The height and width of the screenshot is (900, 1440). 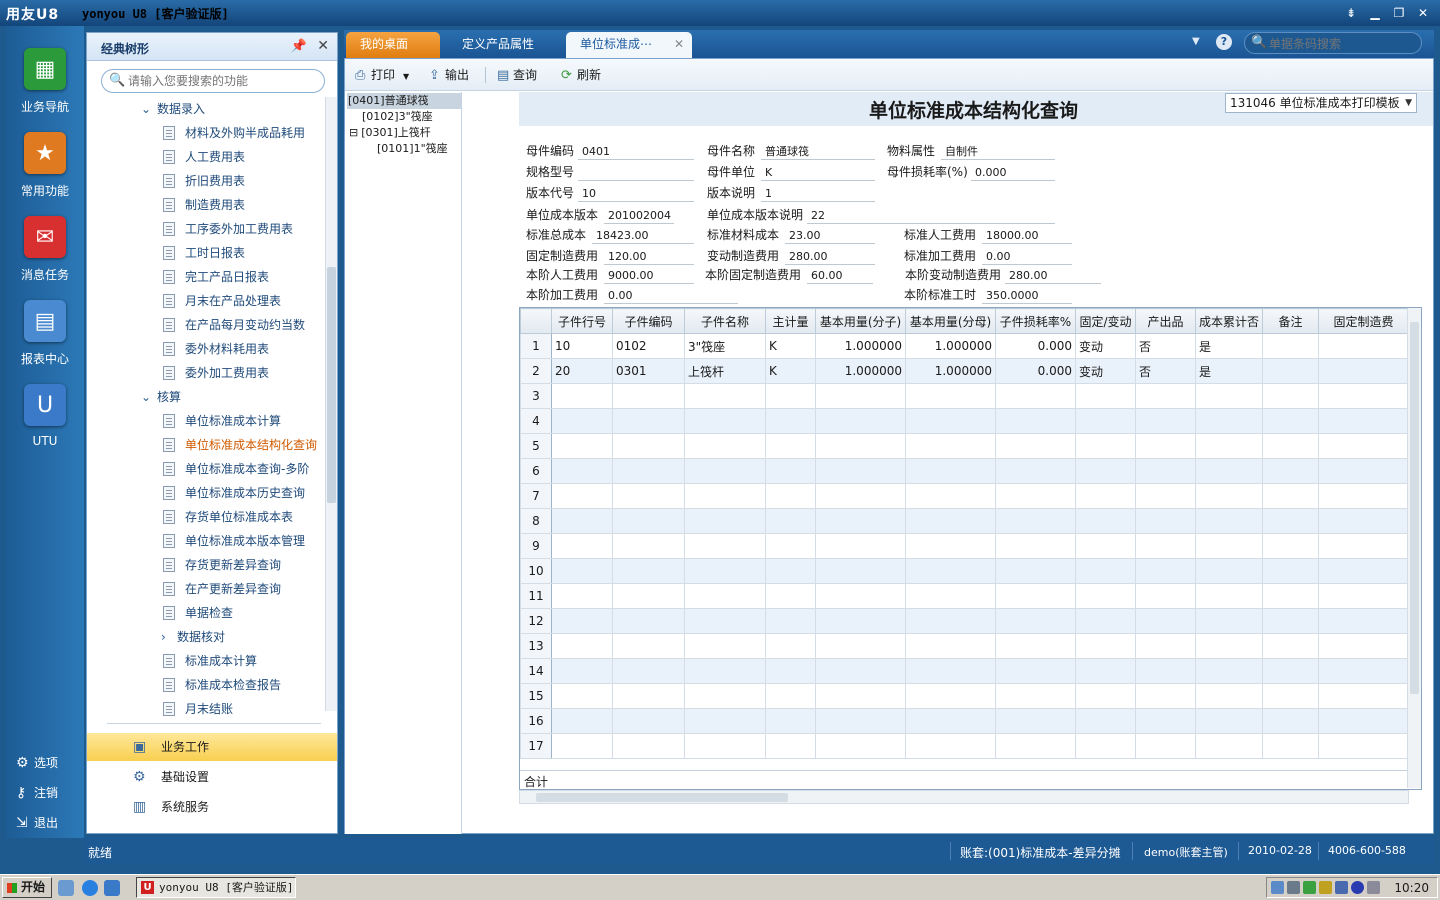 I want to click on table-row: 10, so click(x=964, y=571).